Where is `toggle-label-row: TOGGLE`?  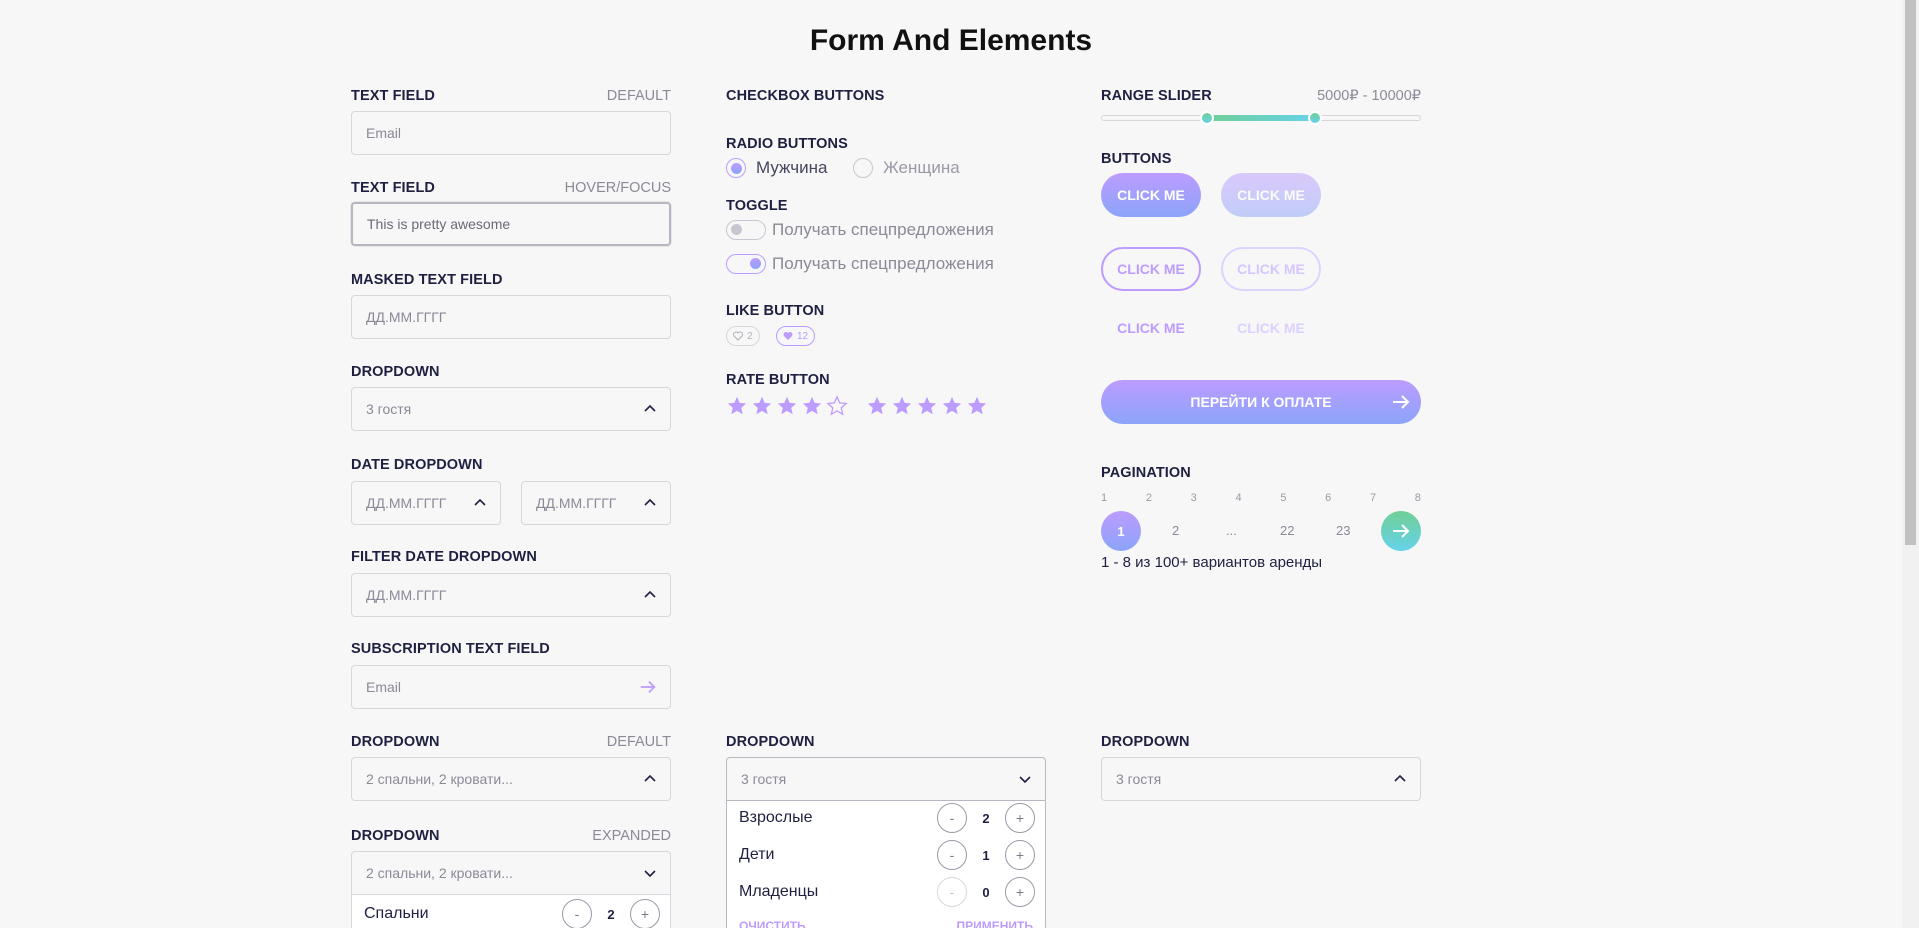
toggle-label-row: TOGGLE is located at coordinates (886, 206).